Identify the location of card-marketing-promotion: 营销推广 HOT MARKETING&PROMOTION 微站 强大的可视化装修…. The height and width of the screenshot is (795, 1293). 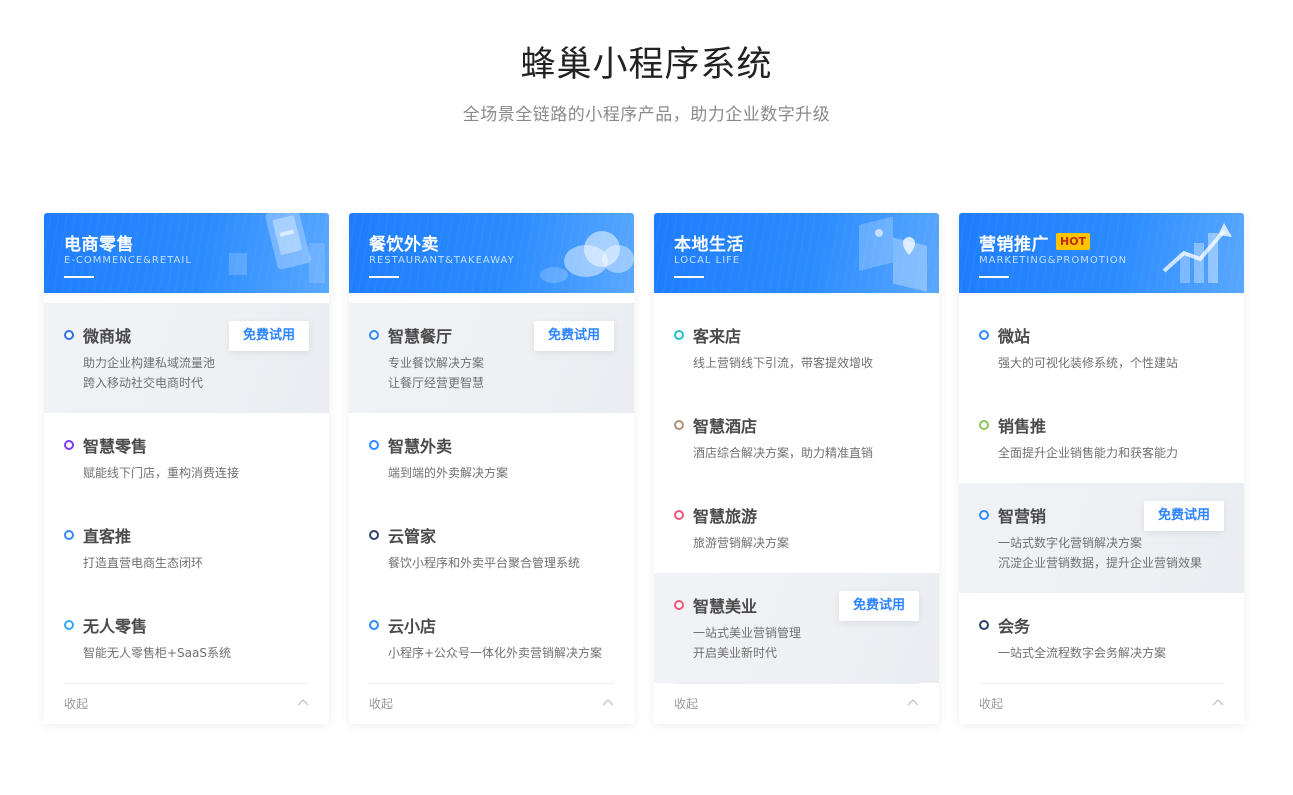
(1101, 468).